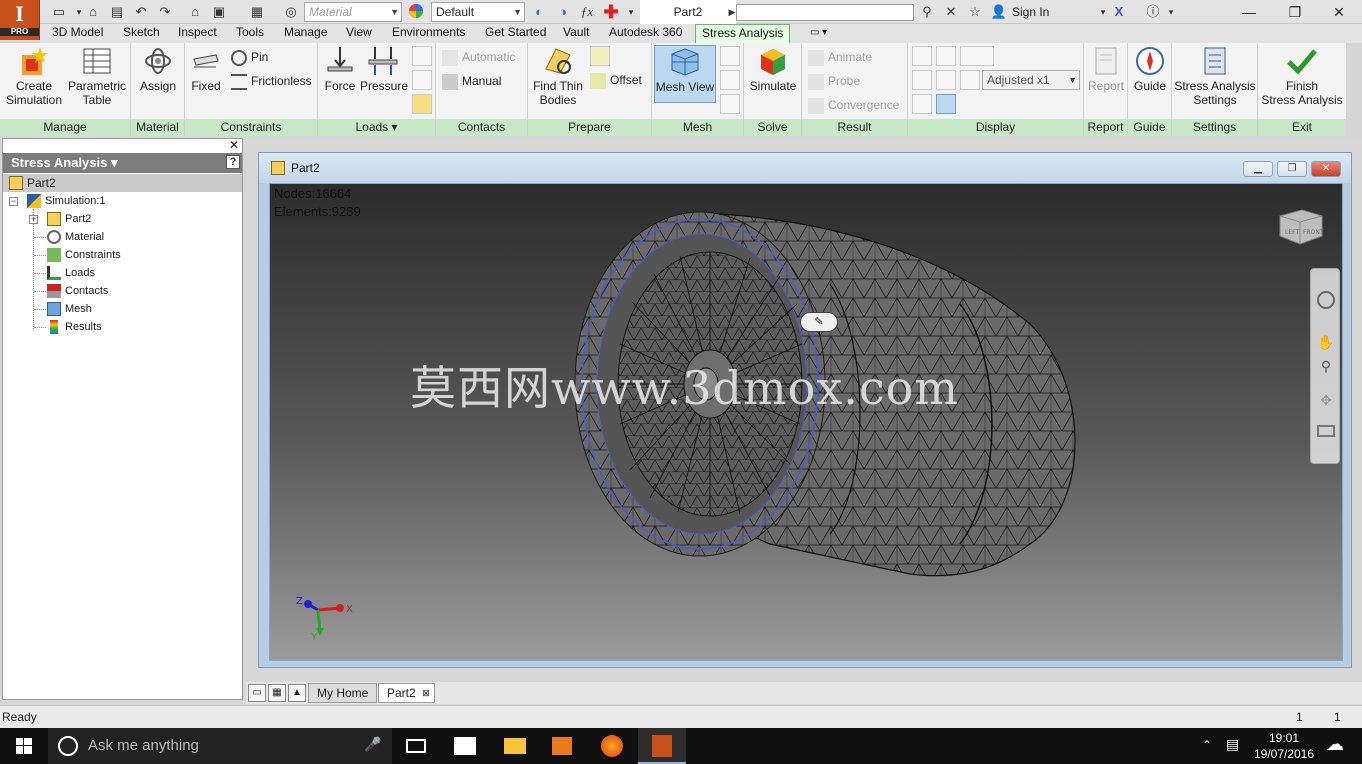 The height and width of the screenshot is (764, 1362). I want to click on assign-material-button: Assign, so click(158, 69).